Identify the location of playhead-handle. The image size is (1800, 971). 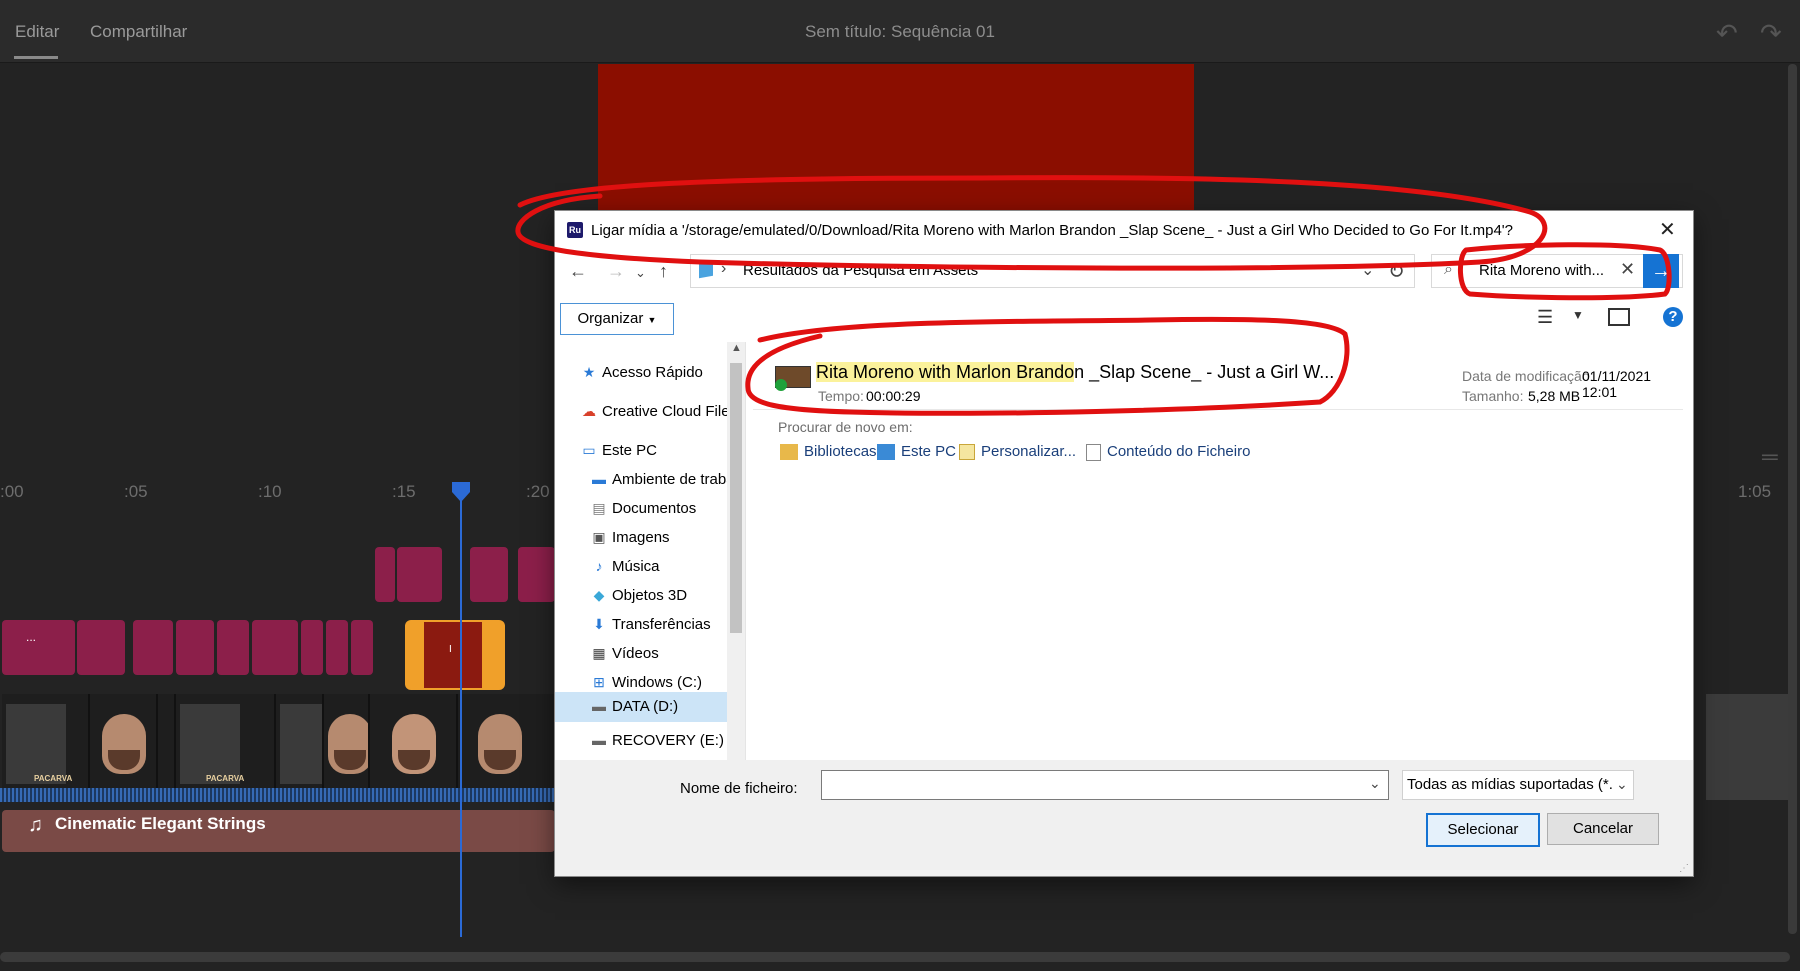
(461, 492).